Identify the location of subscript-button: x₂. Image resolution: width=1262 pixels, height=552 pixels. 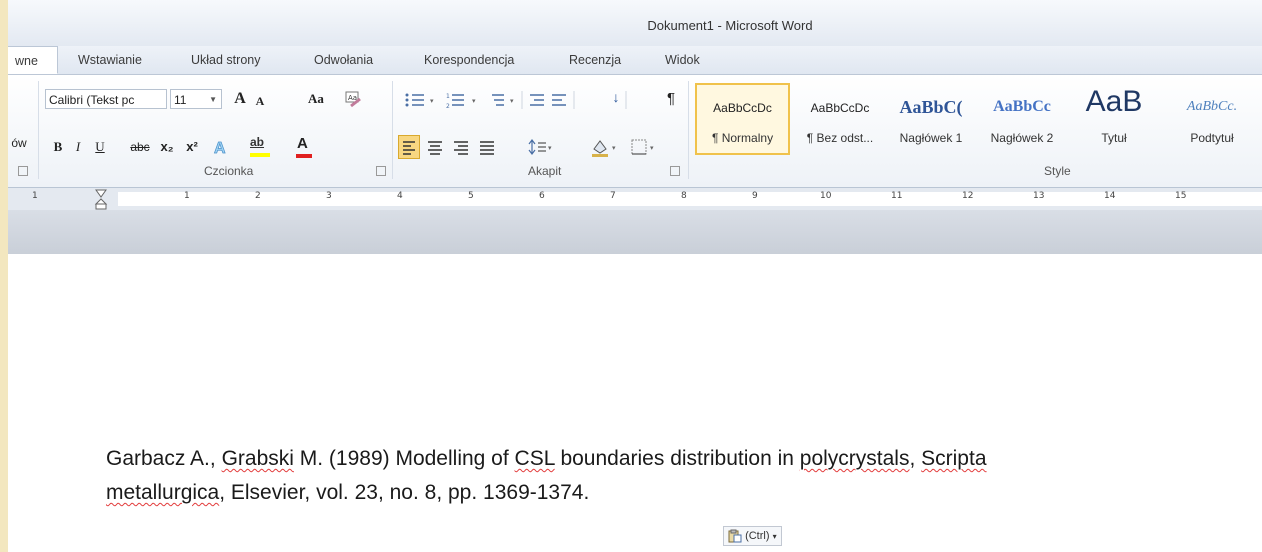
(167, 147).